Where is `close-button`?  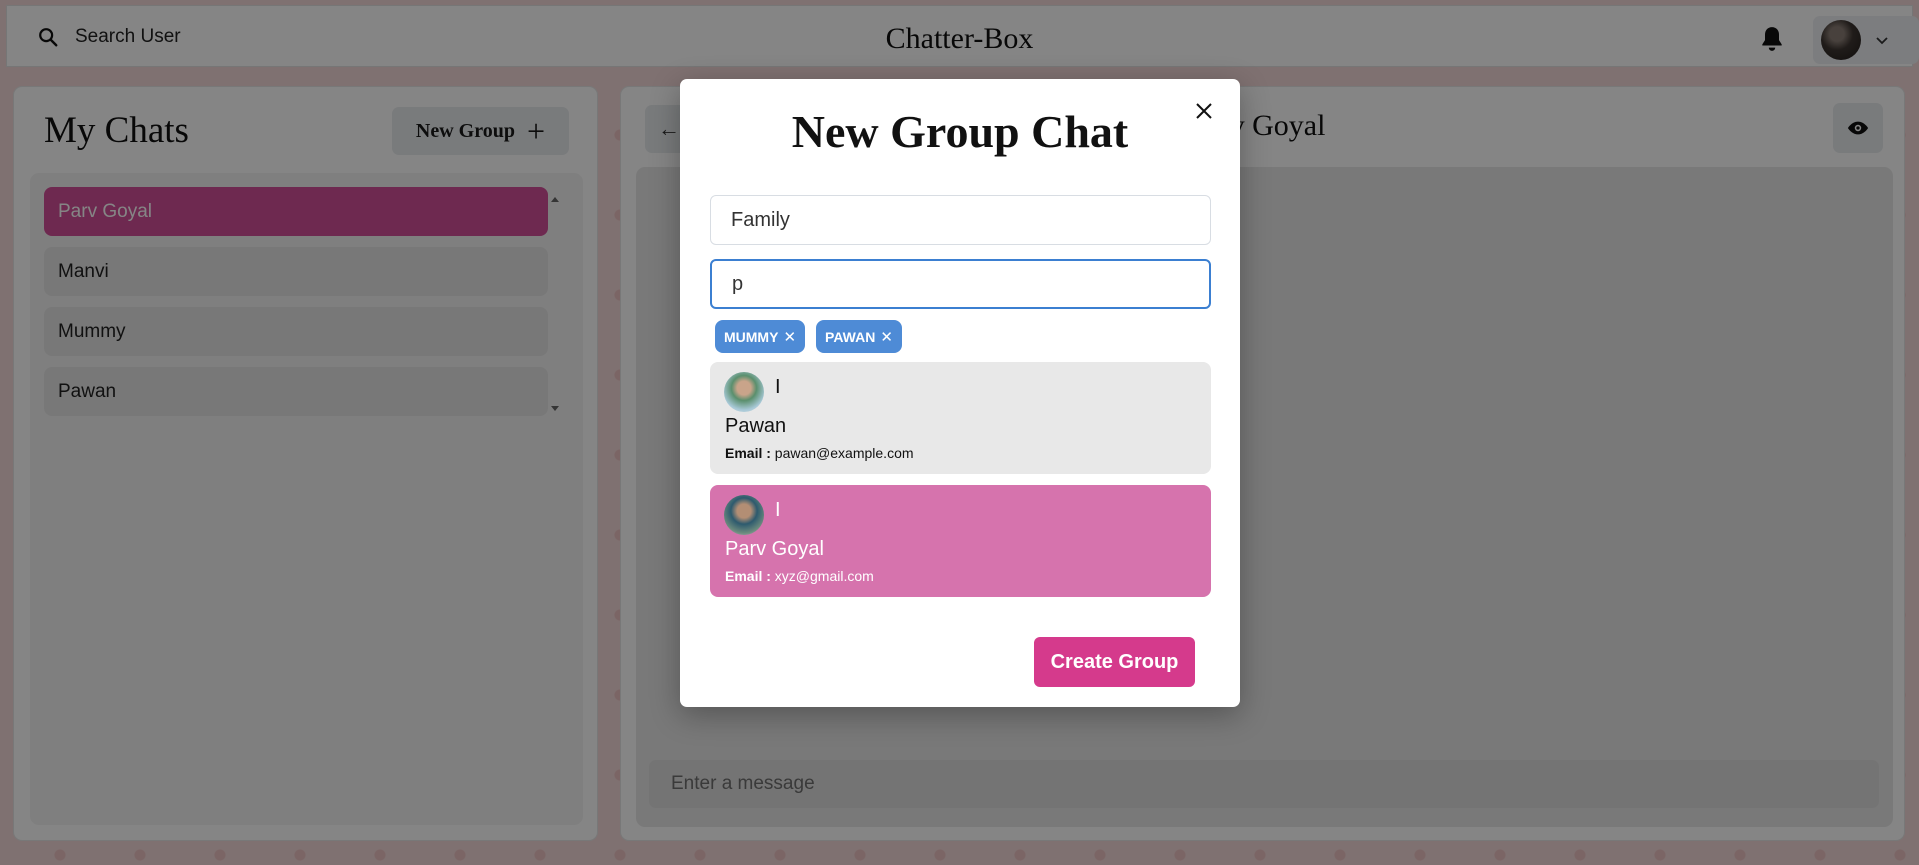
close-button is located at coordinates (1204, 111).